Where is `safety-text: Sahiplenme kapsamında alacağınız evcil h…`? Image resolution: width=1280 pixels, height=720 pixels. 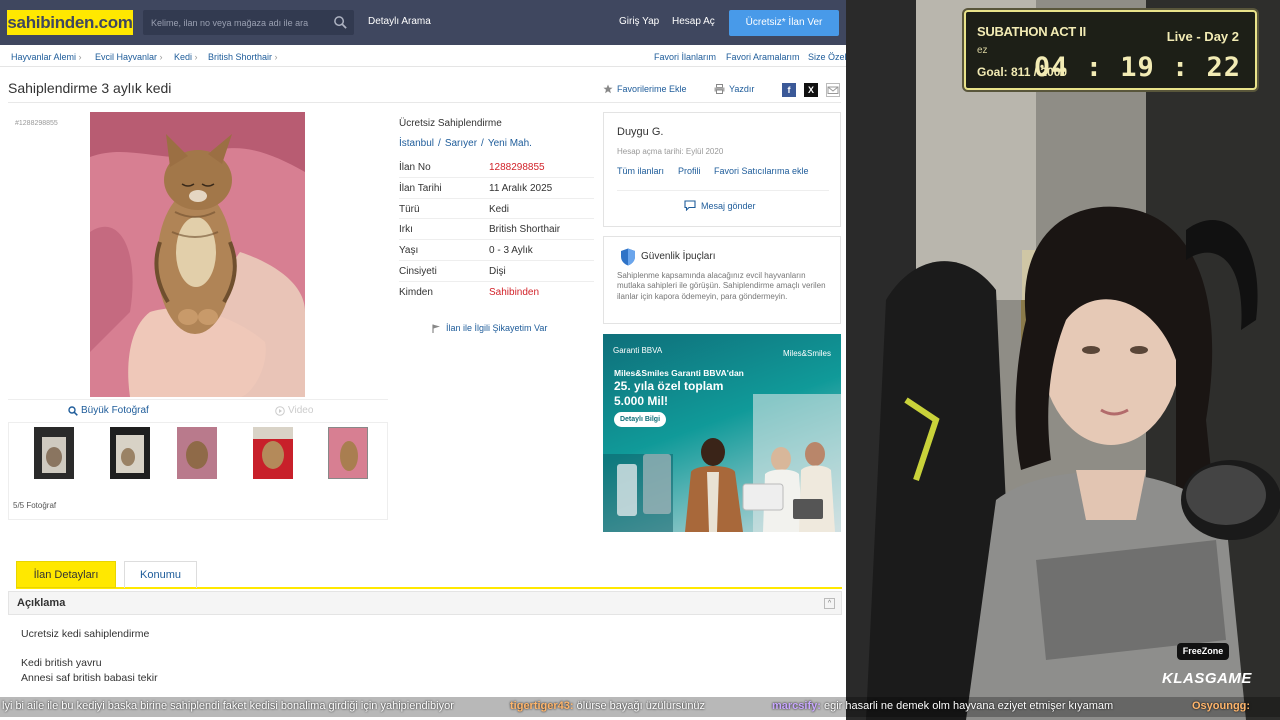
safety-text: Sahiplenme kapsamında alacağınız evcil h… is located at coordinates (721, 286).